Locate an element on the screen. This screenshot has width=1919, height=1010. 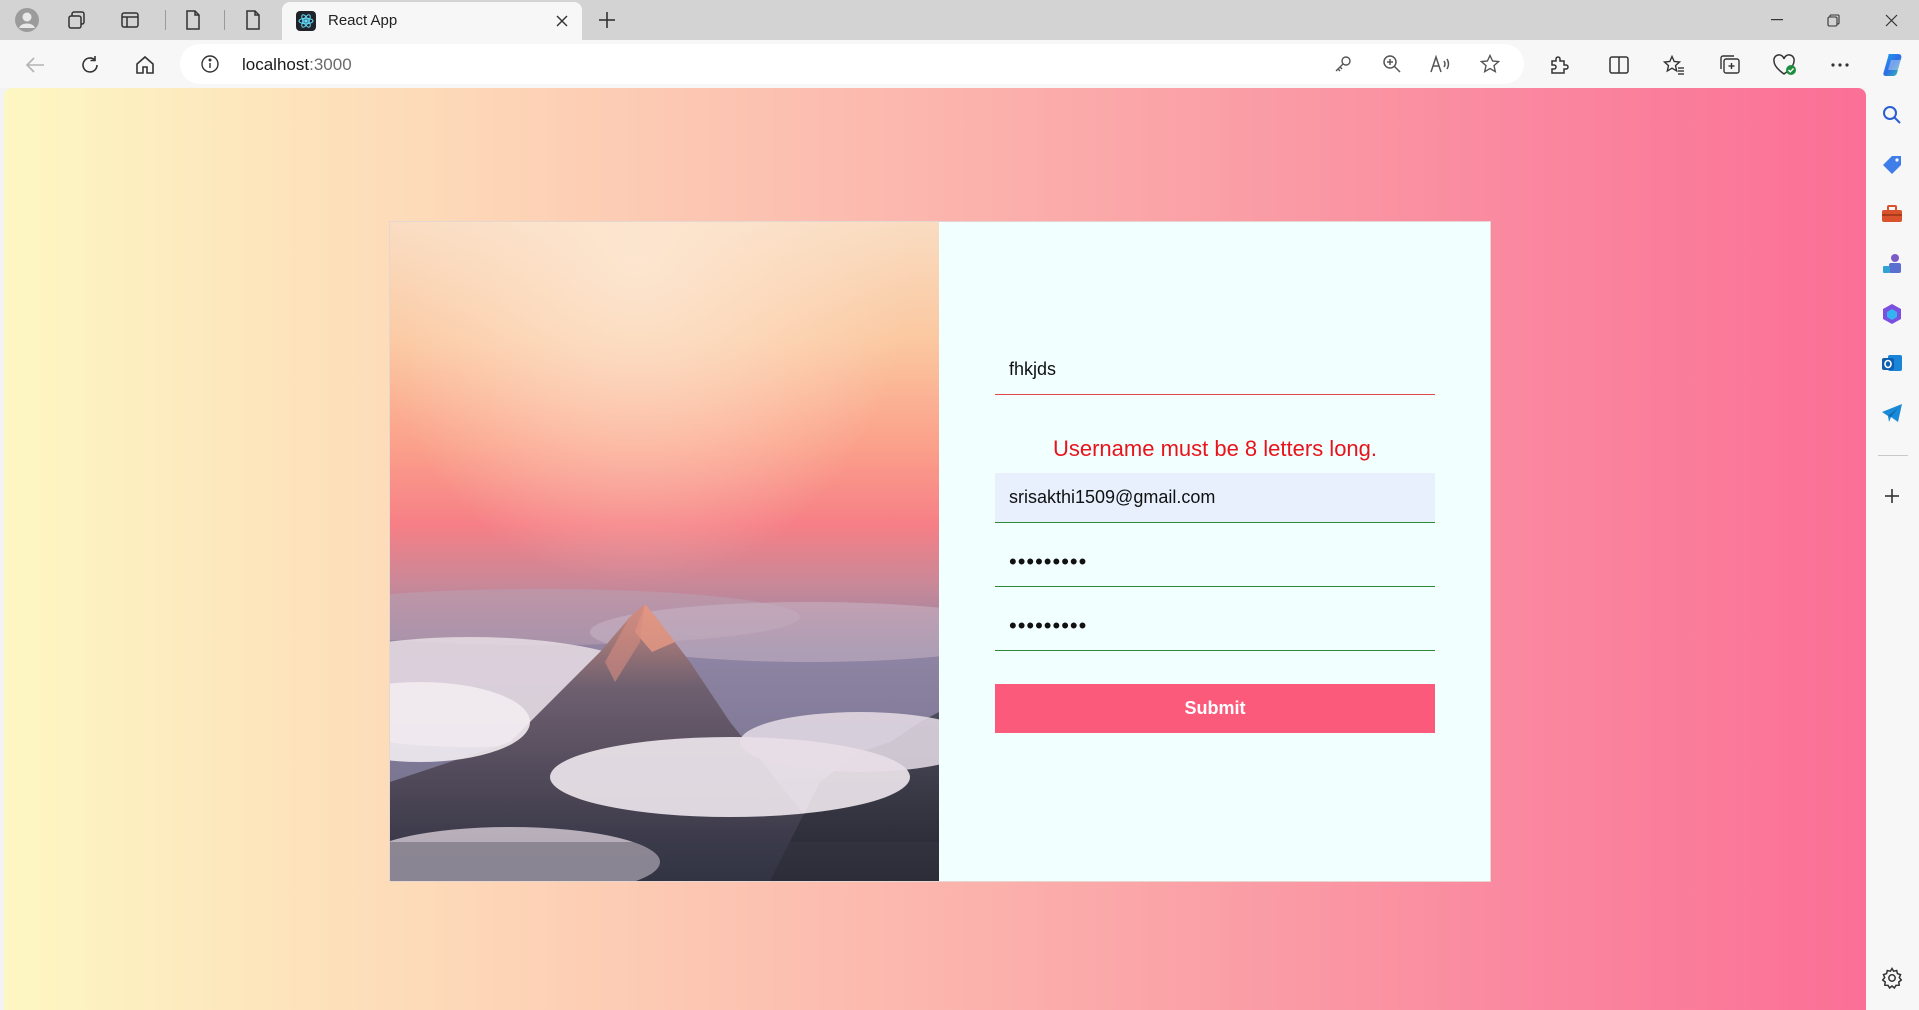
microsoft-365-icon is located at coordinates (1892, 314).